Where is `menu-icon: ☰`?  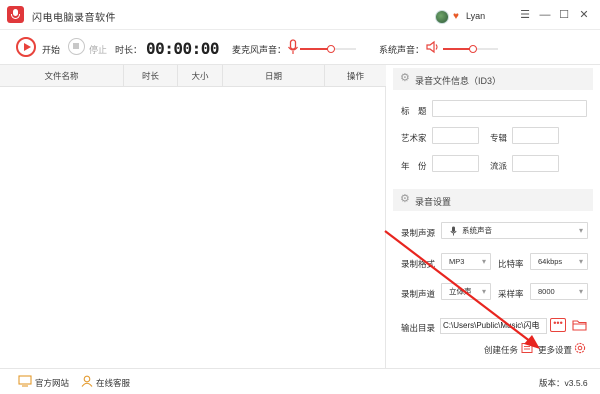 menu-icon: ☰ is located at coordinates (525, 15).